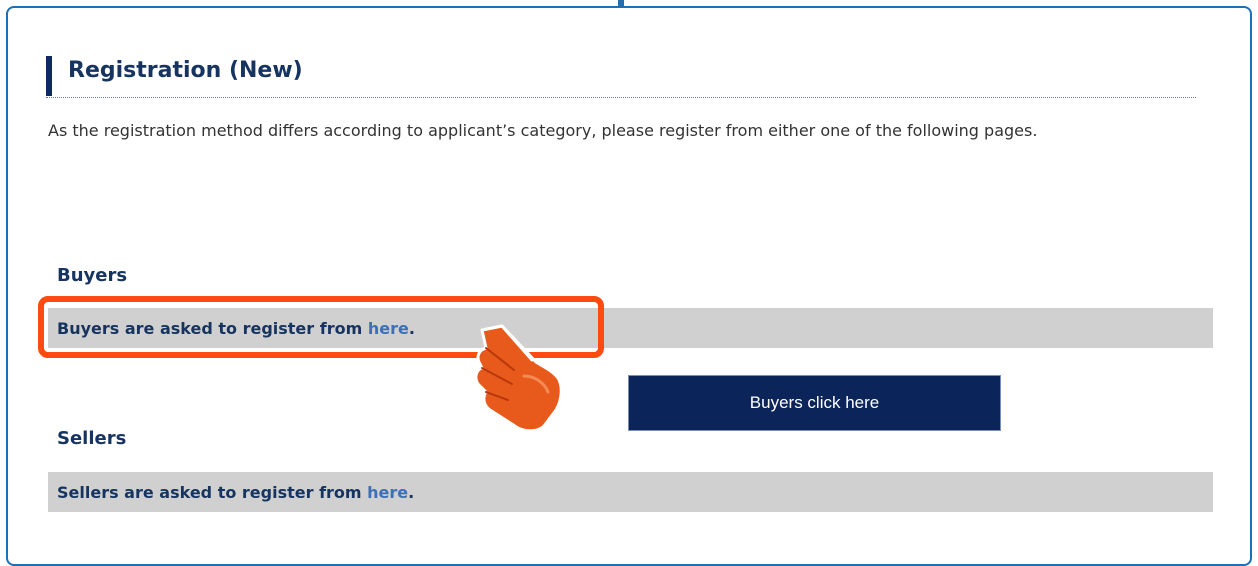 The width and height of the screenshot is (1258, 566). I want to click on panel-connector, so click(621, 3).